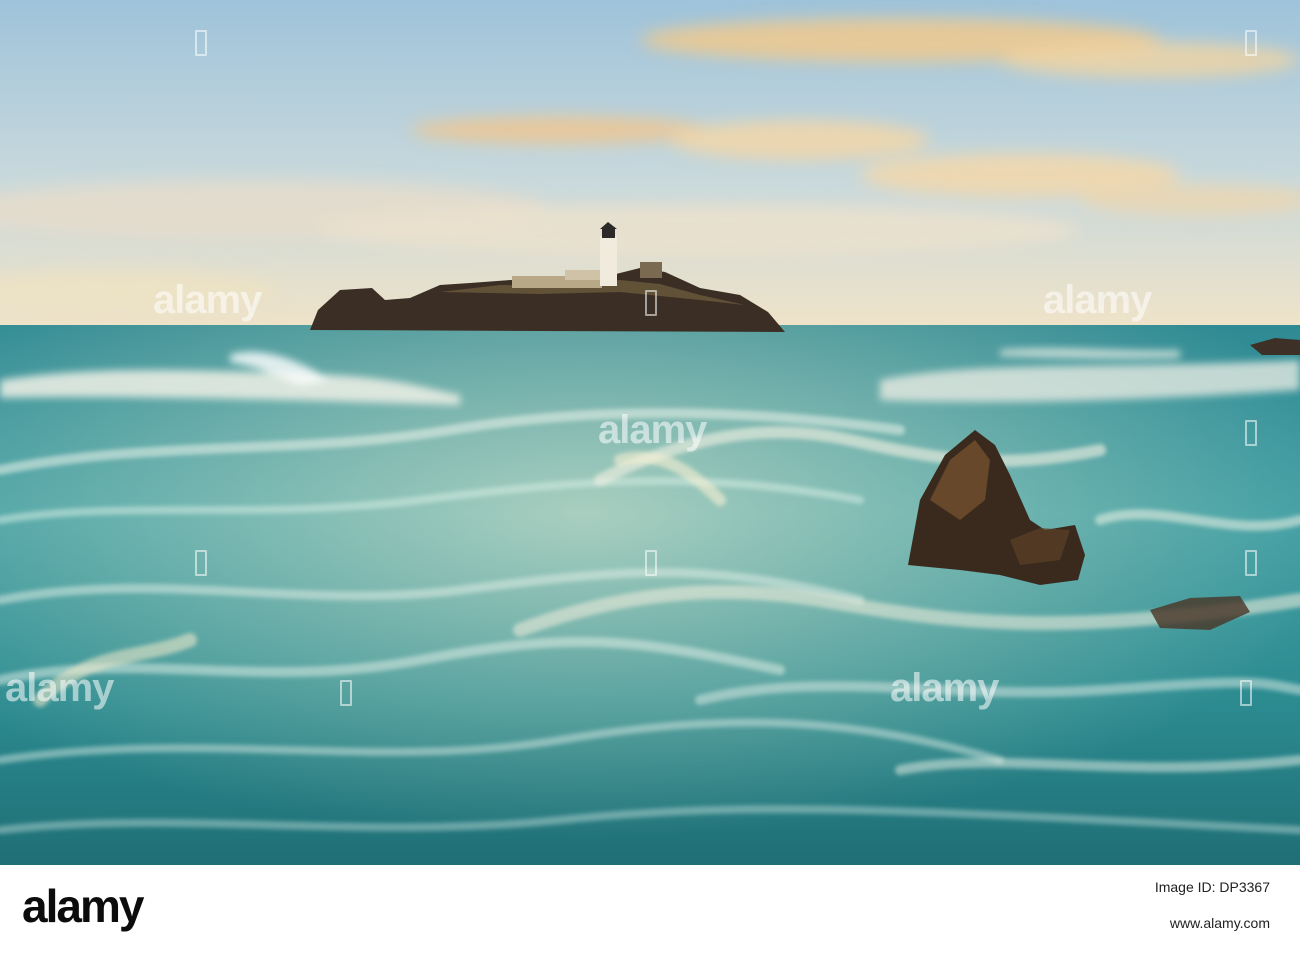 Image resolution: width=1300 pixels, height=953 pixels. What do you see at coordinates (650, 909) in the screenshot?
I see `stock-footer: alamy Image ID: DP3367 www.alamy.com` at bounding box center [650, 909].